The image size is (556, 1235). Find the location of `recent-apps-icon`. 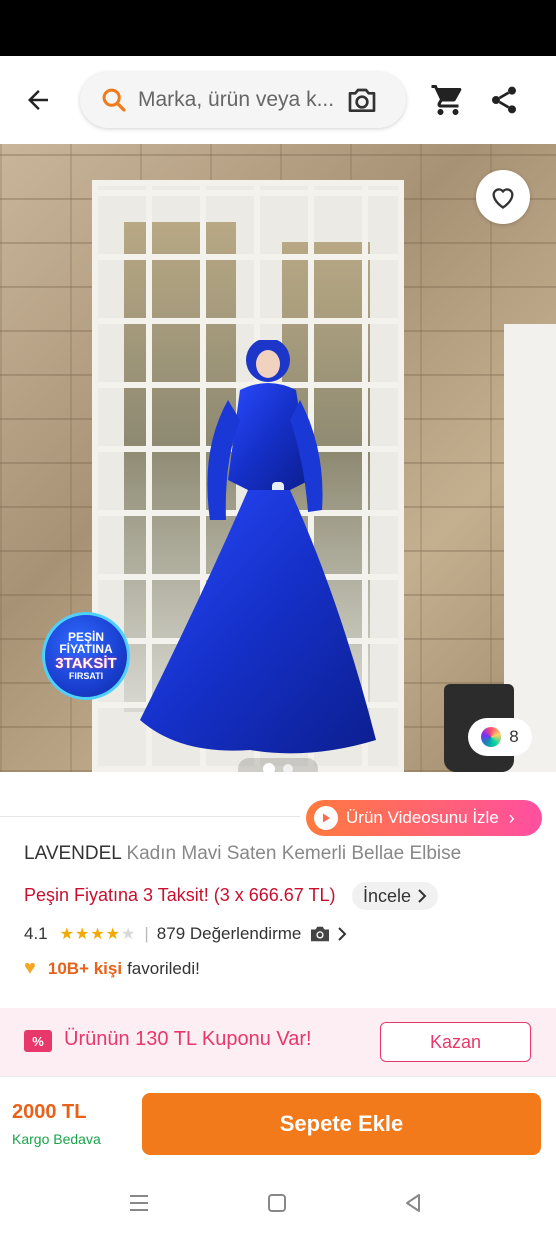

recent-apps-icon is located at coordinates (139, 1203).